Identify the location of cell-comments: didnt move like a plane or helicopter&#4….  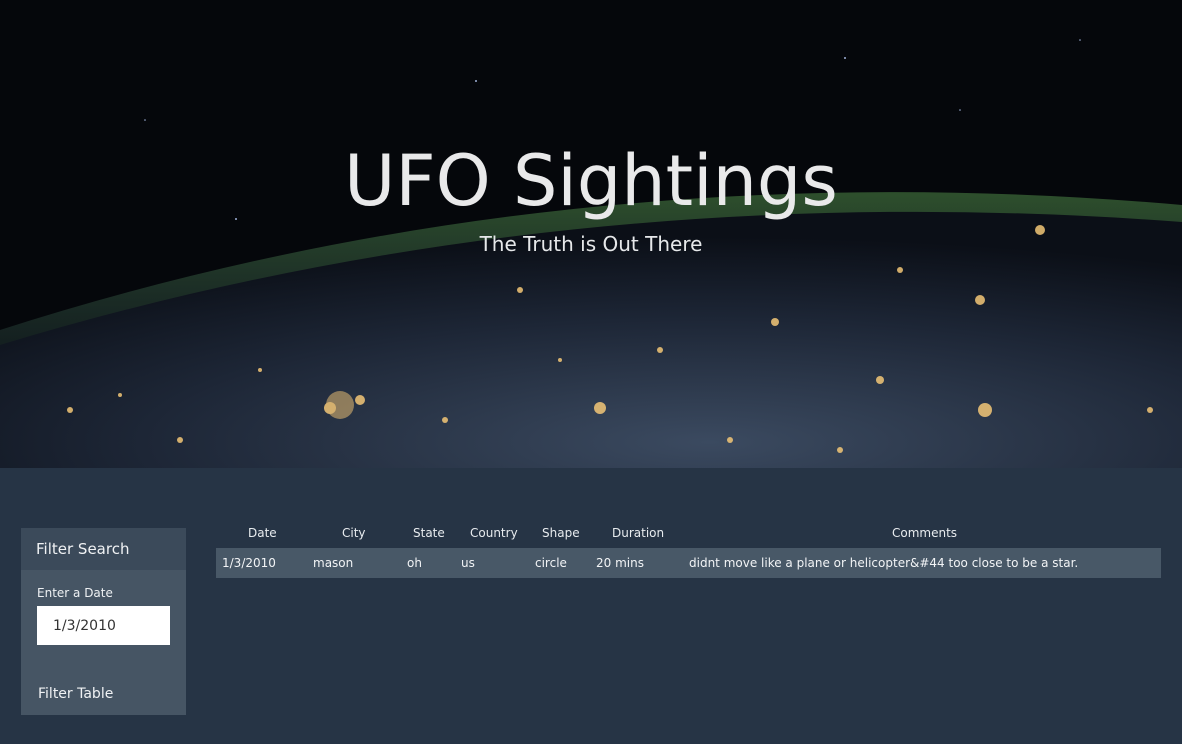
(884, 563).